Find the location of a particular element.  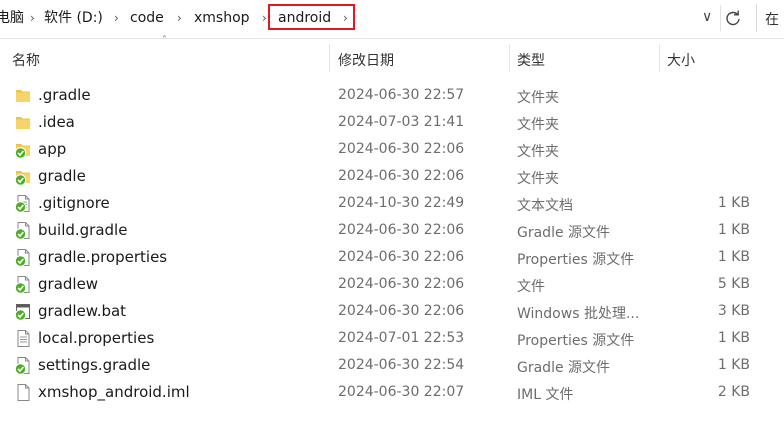

file-date: 2024-07-03 21:41 is located at coordinates (401, 122).